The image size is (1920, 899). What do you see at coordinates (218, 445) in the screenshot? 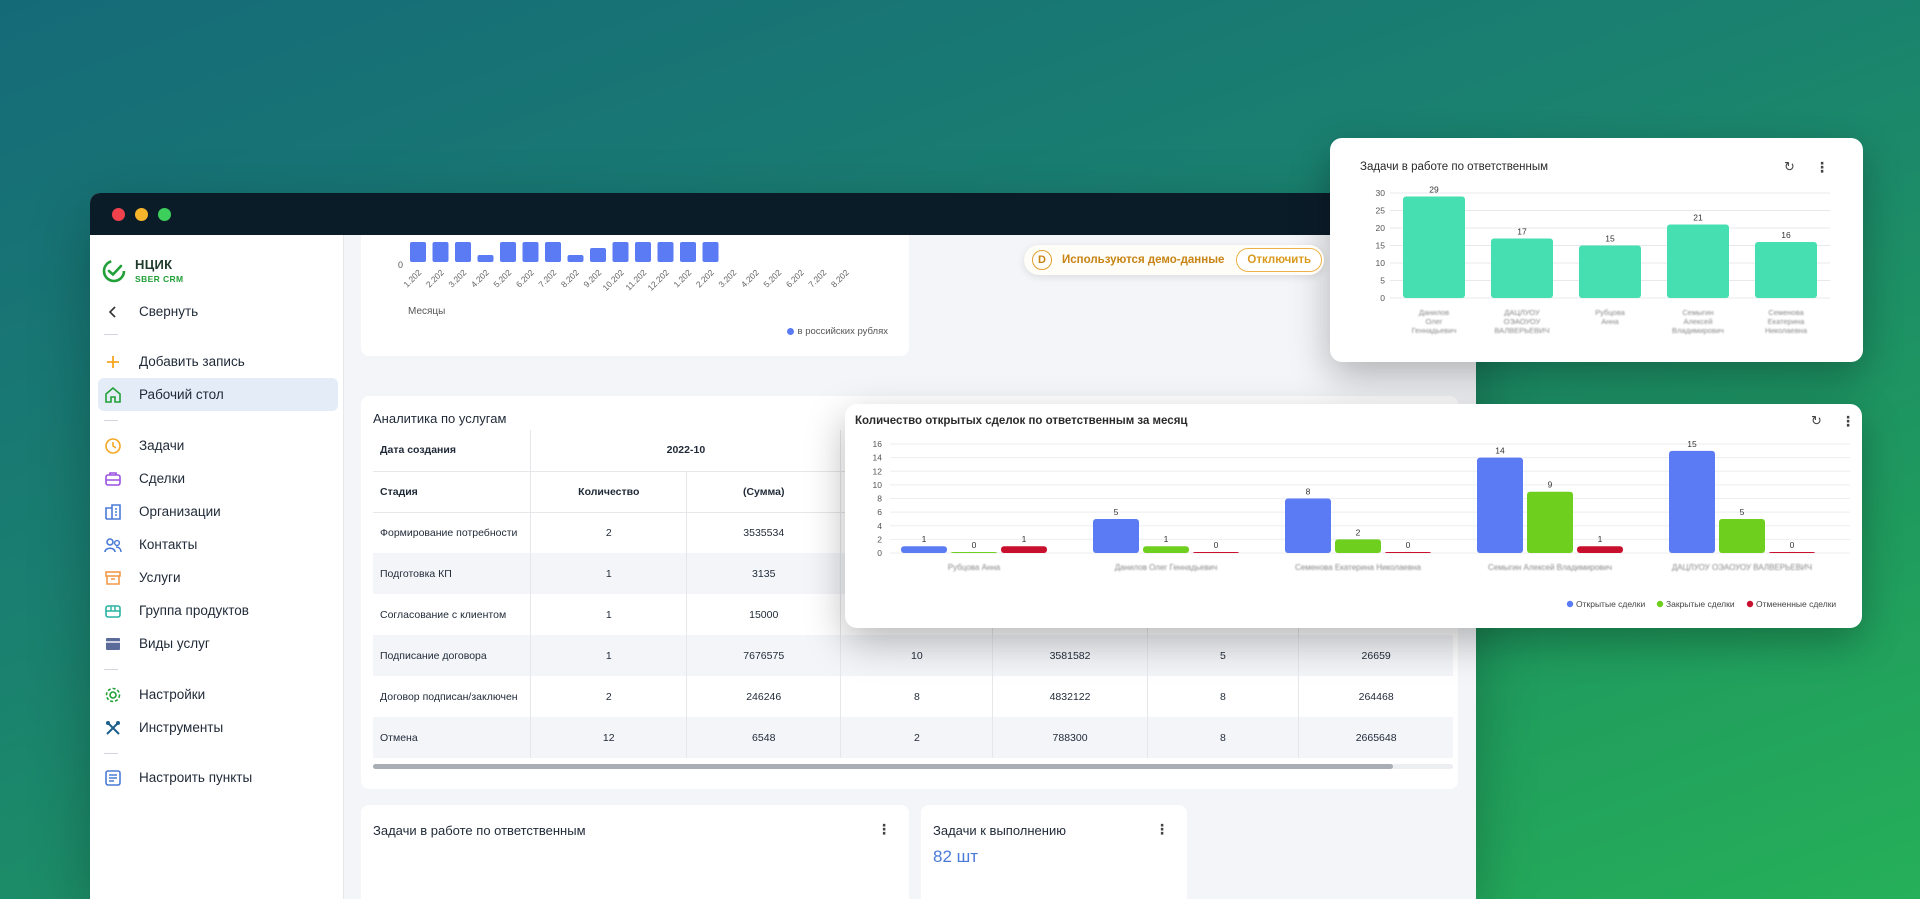
I see `sidebar-item-tasks: Задачи` at bounding box center [218, 445].